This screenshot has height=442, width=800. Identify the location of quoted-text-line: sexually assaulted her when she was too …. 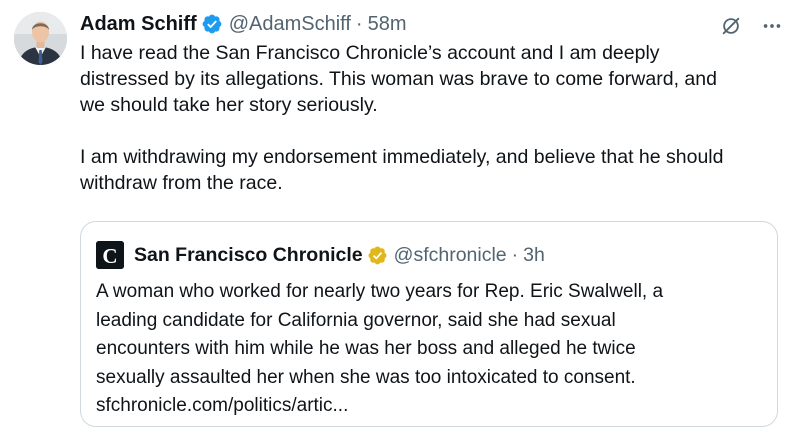
(366, 377).